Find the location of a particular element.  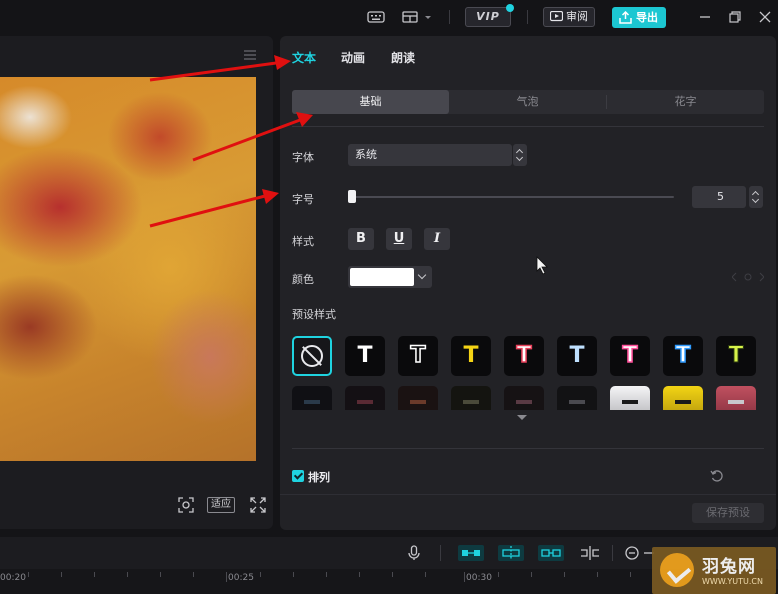

upload-icon is located at coordinates (625, 17).